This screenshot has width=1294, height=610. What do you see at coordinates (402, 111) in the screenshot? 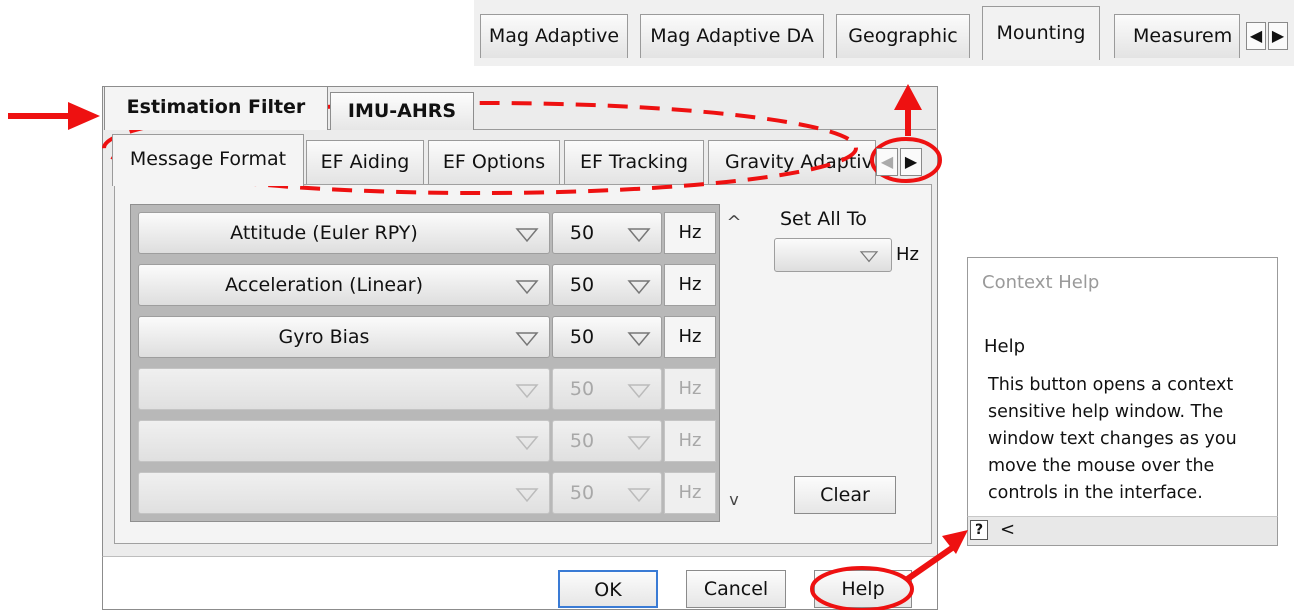
I see `tab-imu-ahrs: IMU-AHRS` at bounding box center [402, 111].